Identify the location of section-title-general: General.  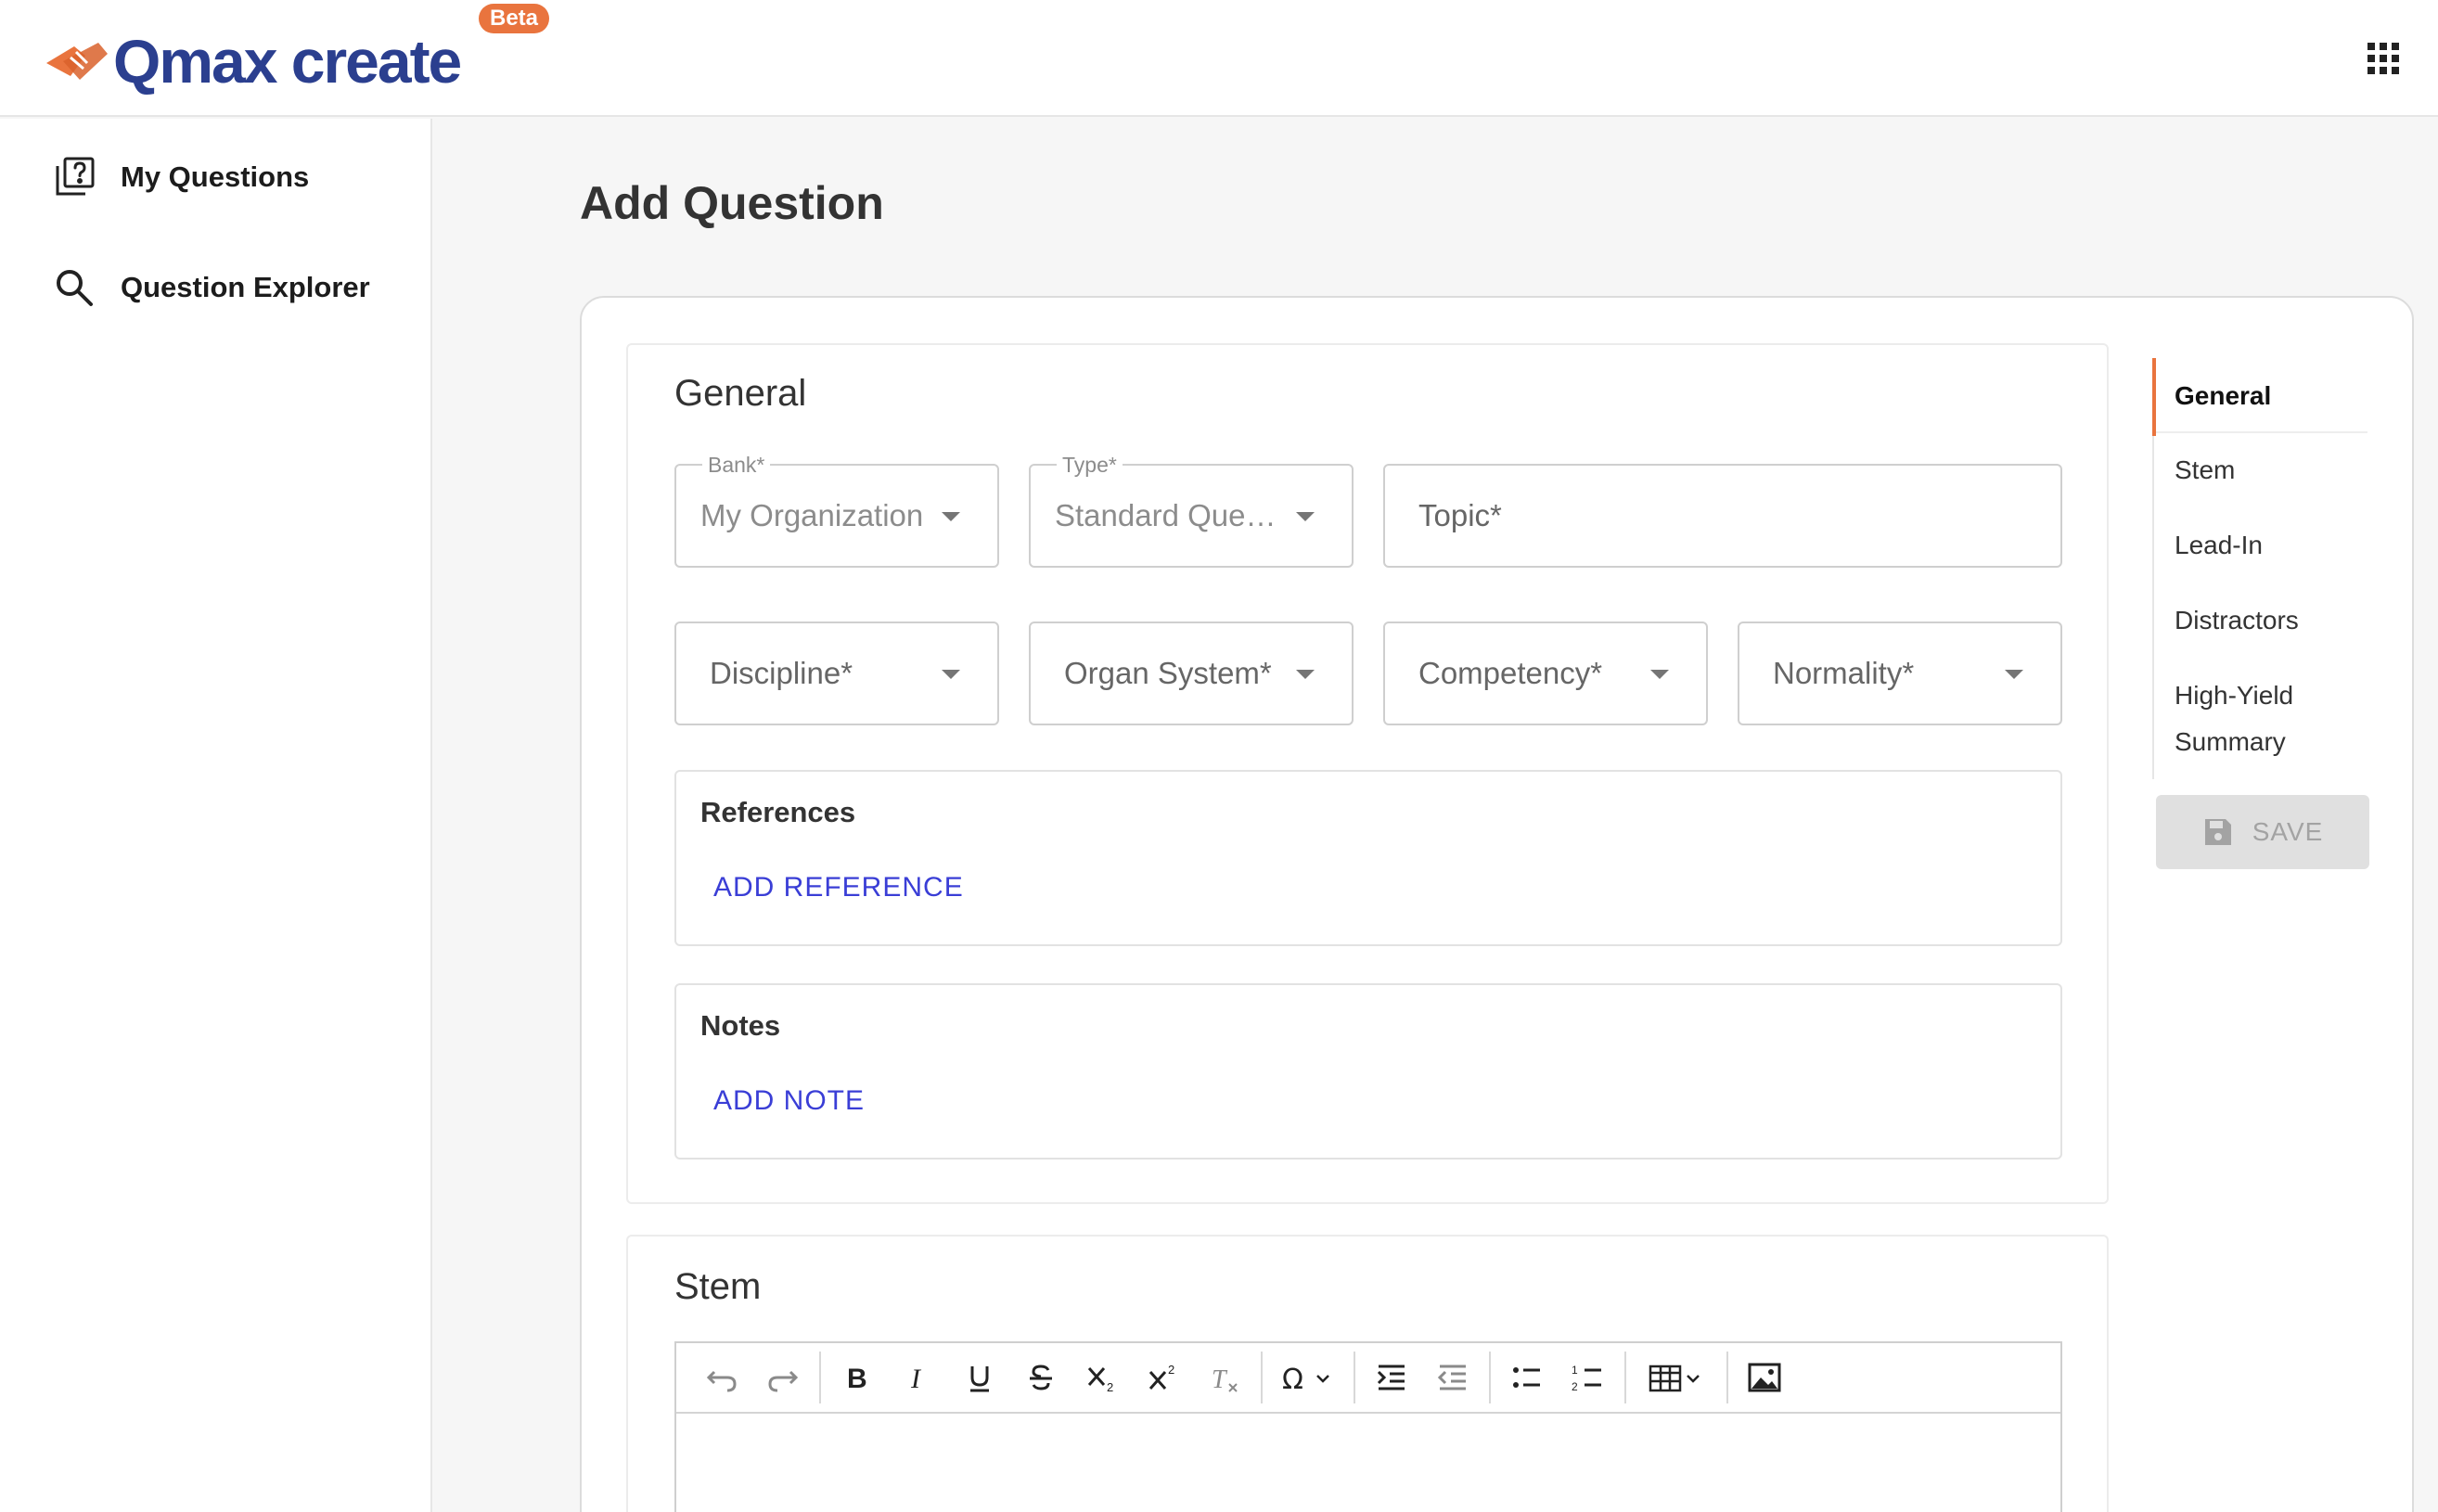
(741, 393).